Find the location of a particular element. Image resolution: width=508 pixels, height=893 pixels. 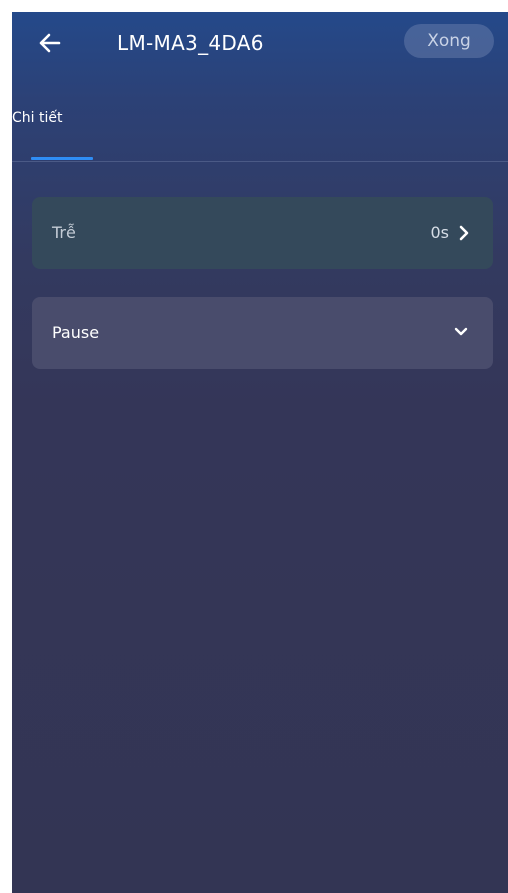

action-select: Pause is located at coordinates (262, 333).